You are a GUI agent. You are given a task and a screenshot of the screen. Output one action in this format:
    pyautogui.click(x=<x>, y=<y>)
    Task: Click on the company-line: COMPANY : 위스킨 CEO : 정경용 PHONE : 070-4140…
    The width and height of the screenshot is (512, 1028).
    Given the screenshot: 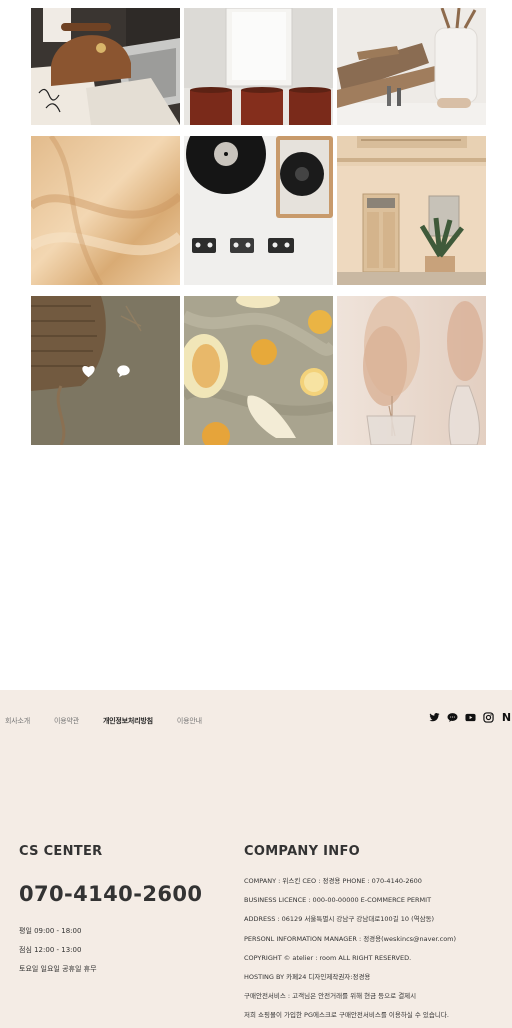 What is the action you would take?
    pyautogui.click(x=333, y=881)
    